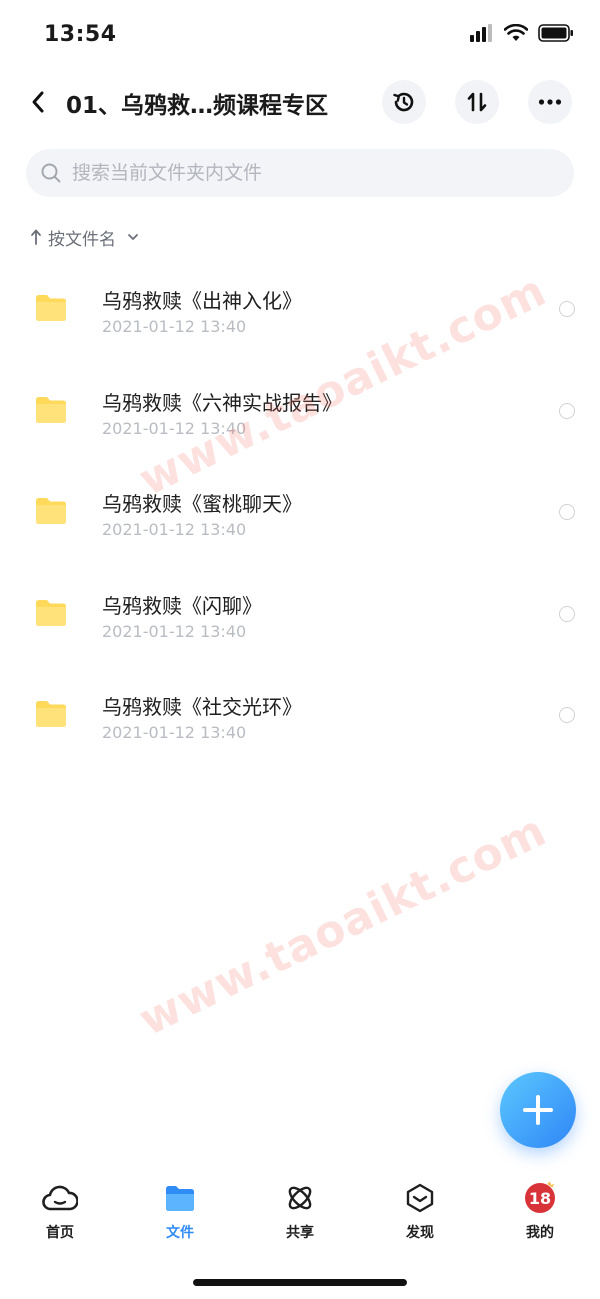  I want to click on history-button, so click(404, 102).